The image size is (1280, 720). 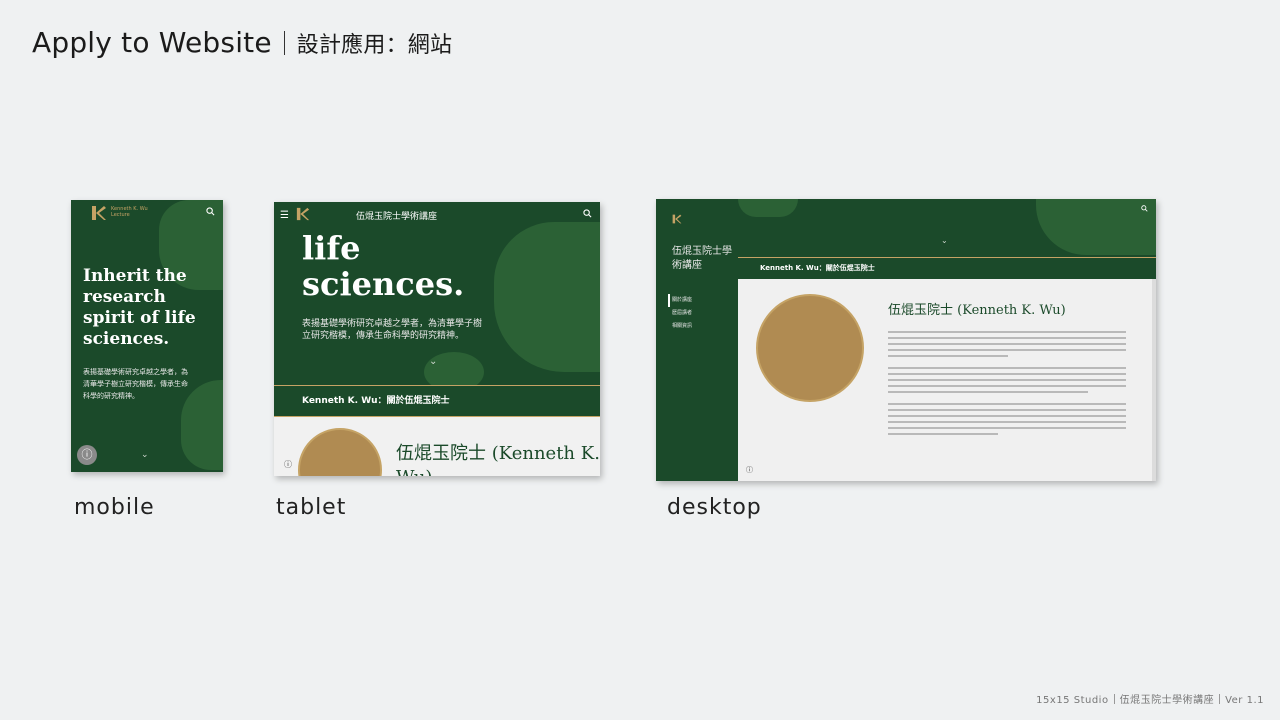 I want to click on sidebar-item-about: 關於講座, so click(x=680, y=300).